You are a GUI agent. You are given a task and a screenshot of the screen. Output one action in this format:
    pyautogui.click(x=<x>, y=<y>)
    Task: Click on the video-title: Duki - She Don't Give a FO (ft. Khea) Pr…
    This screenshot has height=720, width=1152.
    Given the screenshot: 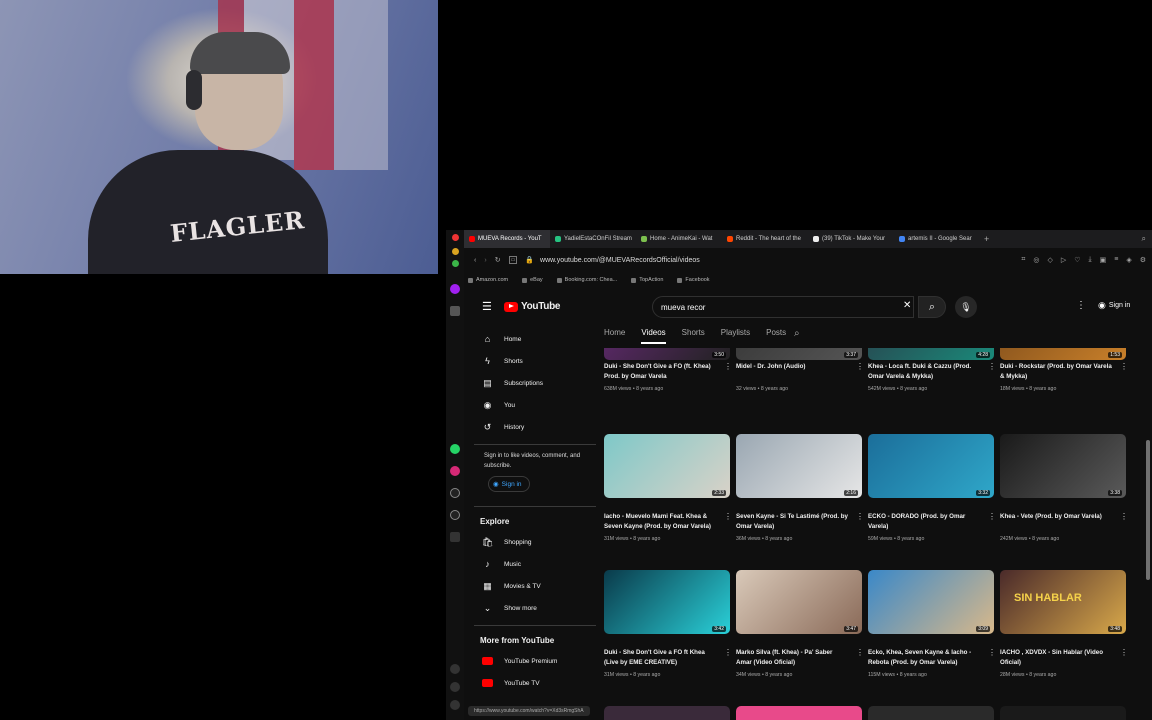 What is the action you would take?
    pyautogui.click(x=660, y=372)
    